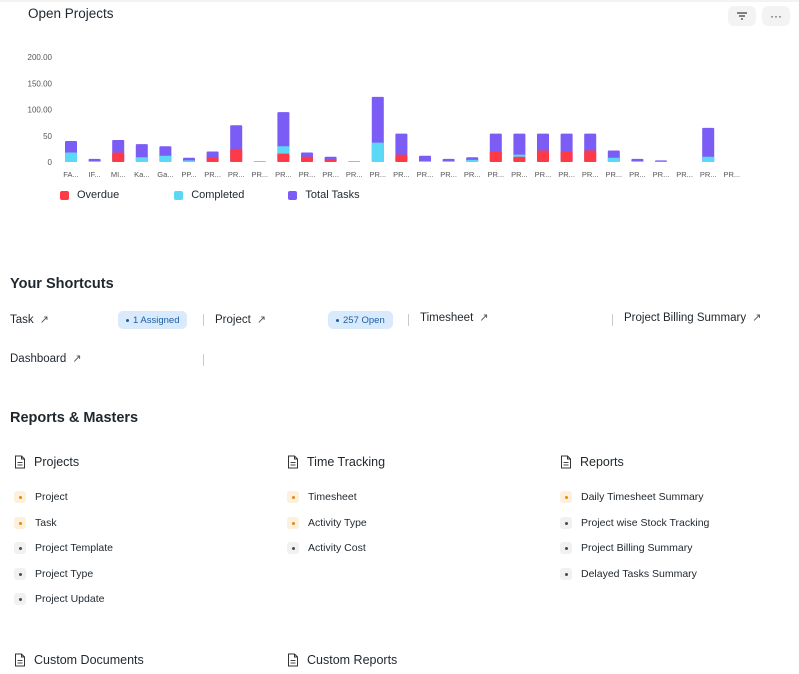 The height and width of the screenshot is (674, 799). I want to click on link-daily-timesheet-summary: Daily Timesheet Summary, so click(632, 497).